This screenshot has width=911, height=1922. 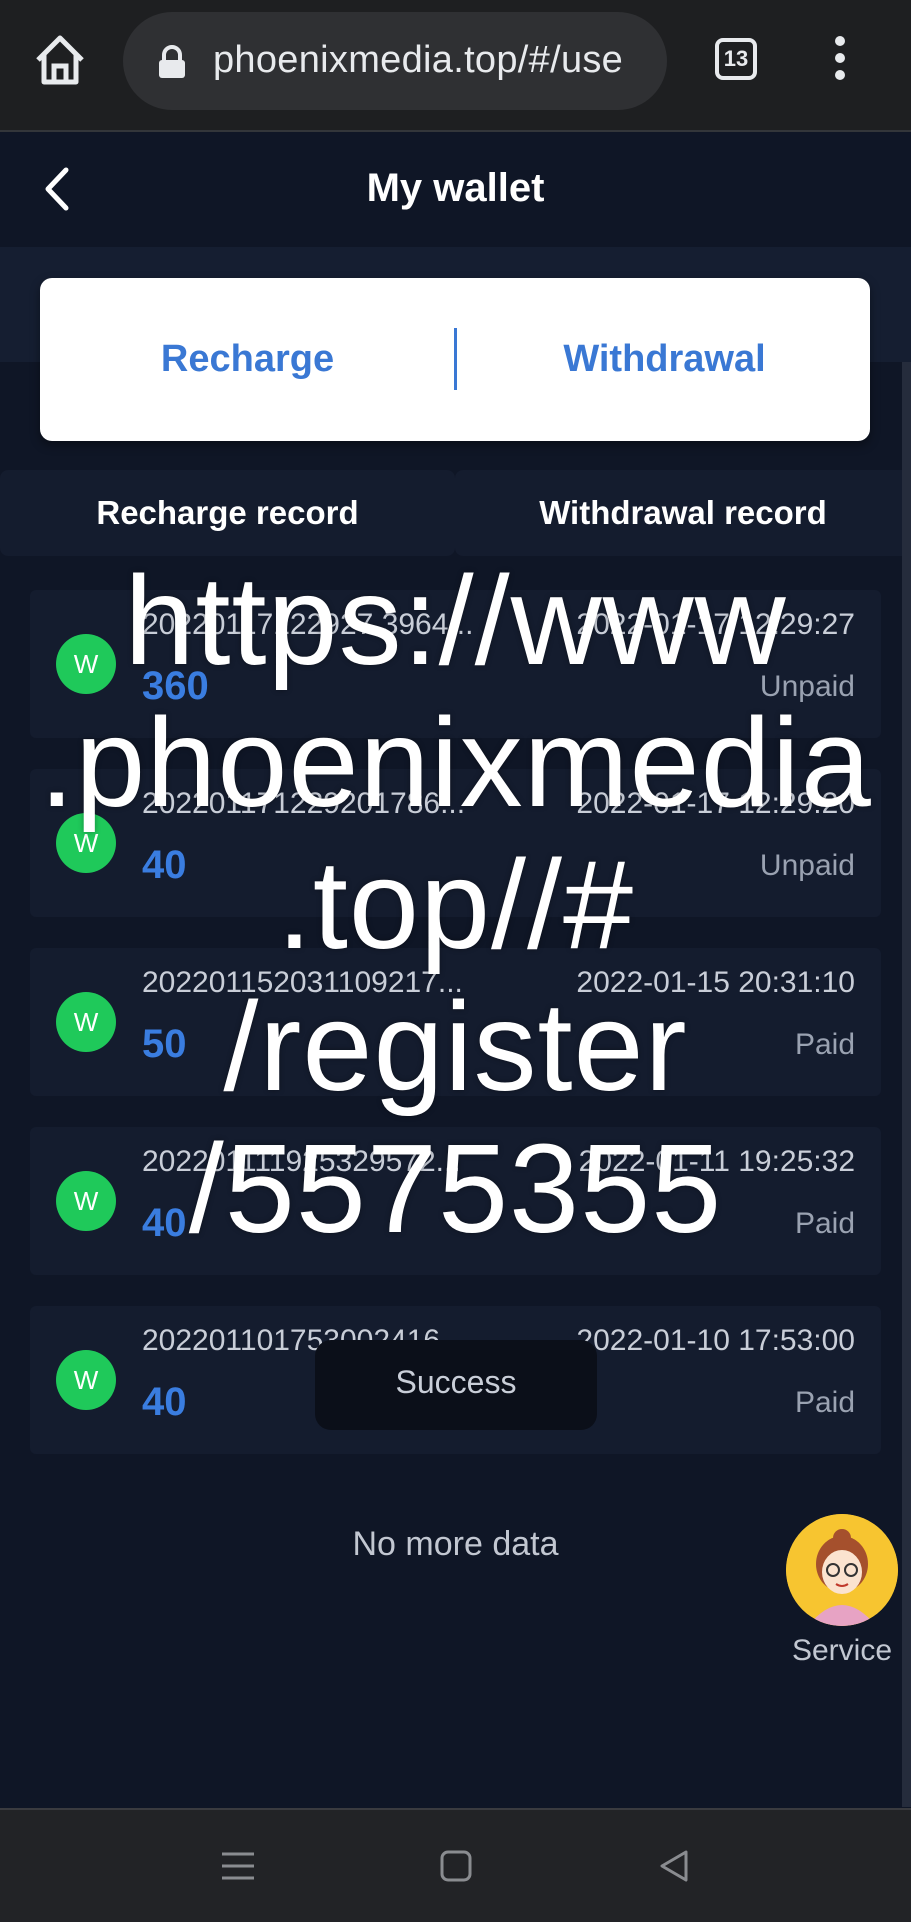 I want to click on wallet-action-card: Recharge Withdrawal, so click(x=455, y=359).